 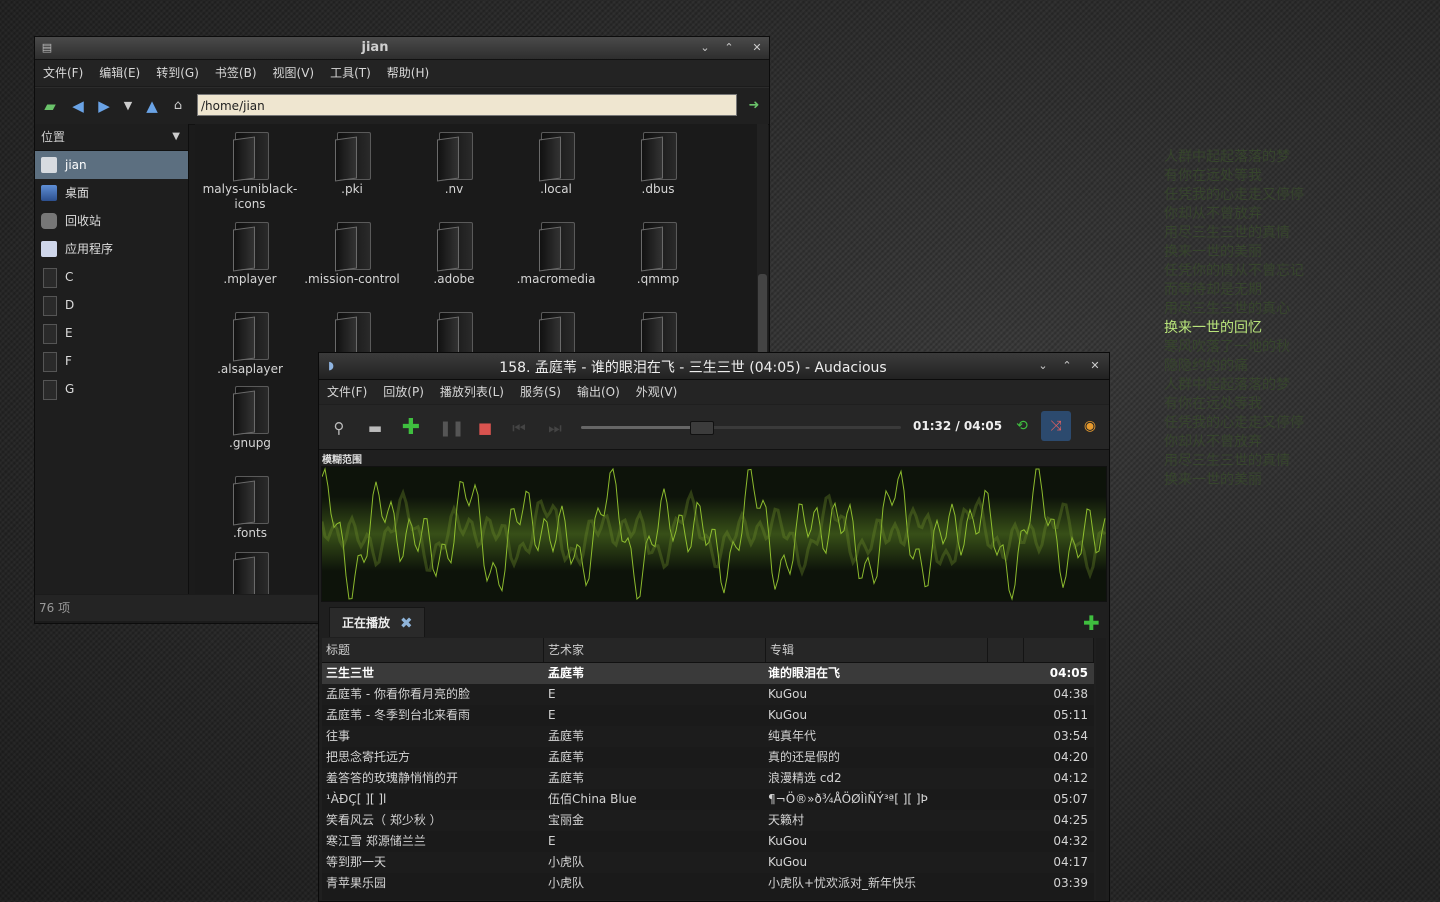 What do you see at coordinates (467, 105) in the screenshot?
I see `address-bar-input: /home/jian` at bounding box center [467, 105].